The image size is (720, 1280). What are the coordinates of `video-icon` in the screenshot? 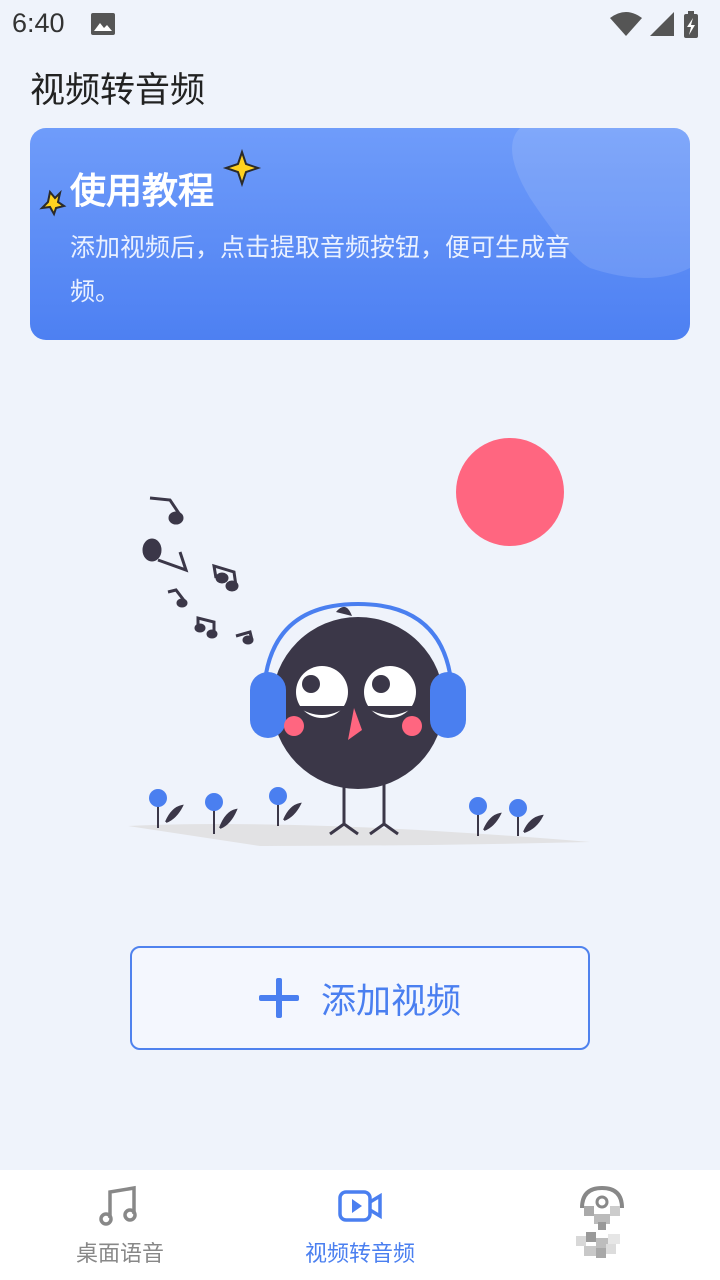 It's located at (360, 1206).